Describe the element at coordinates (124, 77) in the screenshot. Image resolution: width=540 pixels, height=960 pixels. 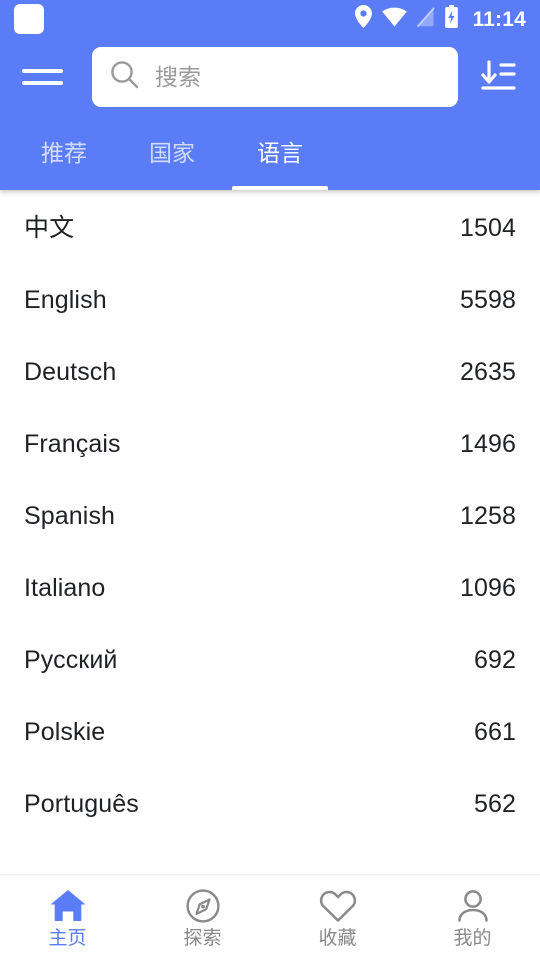
I see `search-icon` at that location.